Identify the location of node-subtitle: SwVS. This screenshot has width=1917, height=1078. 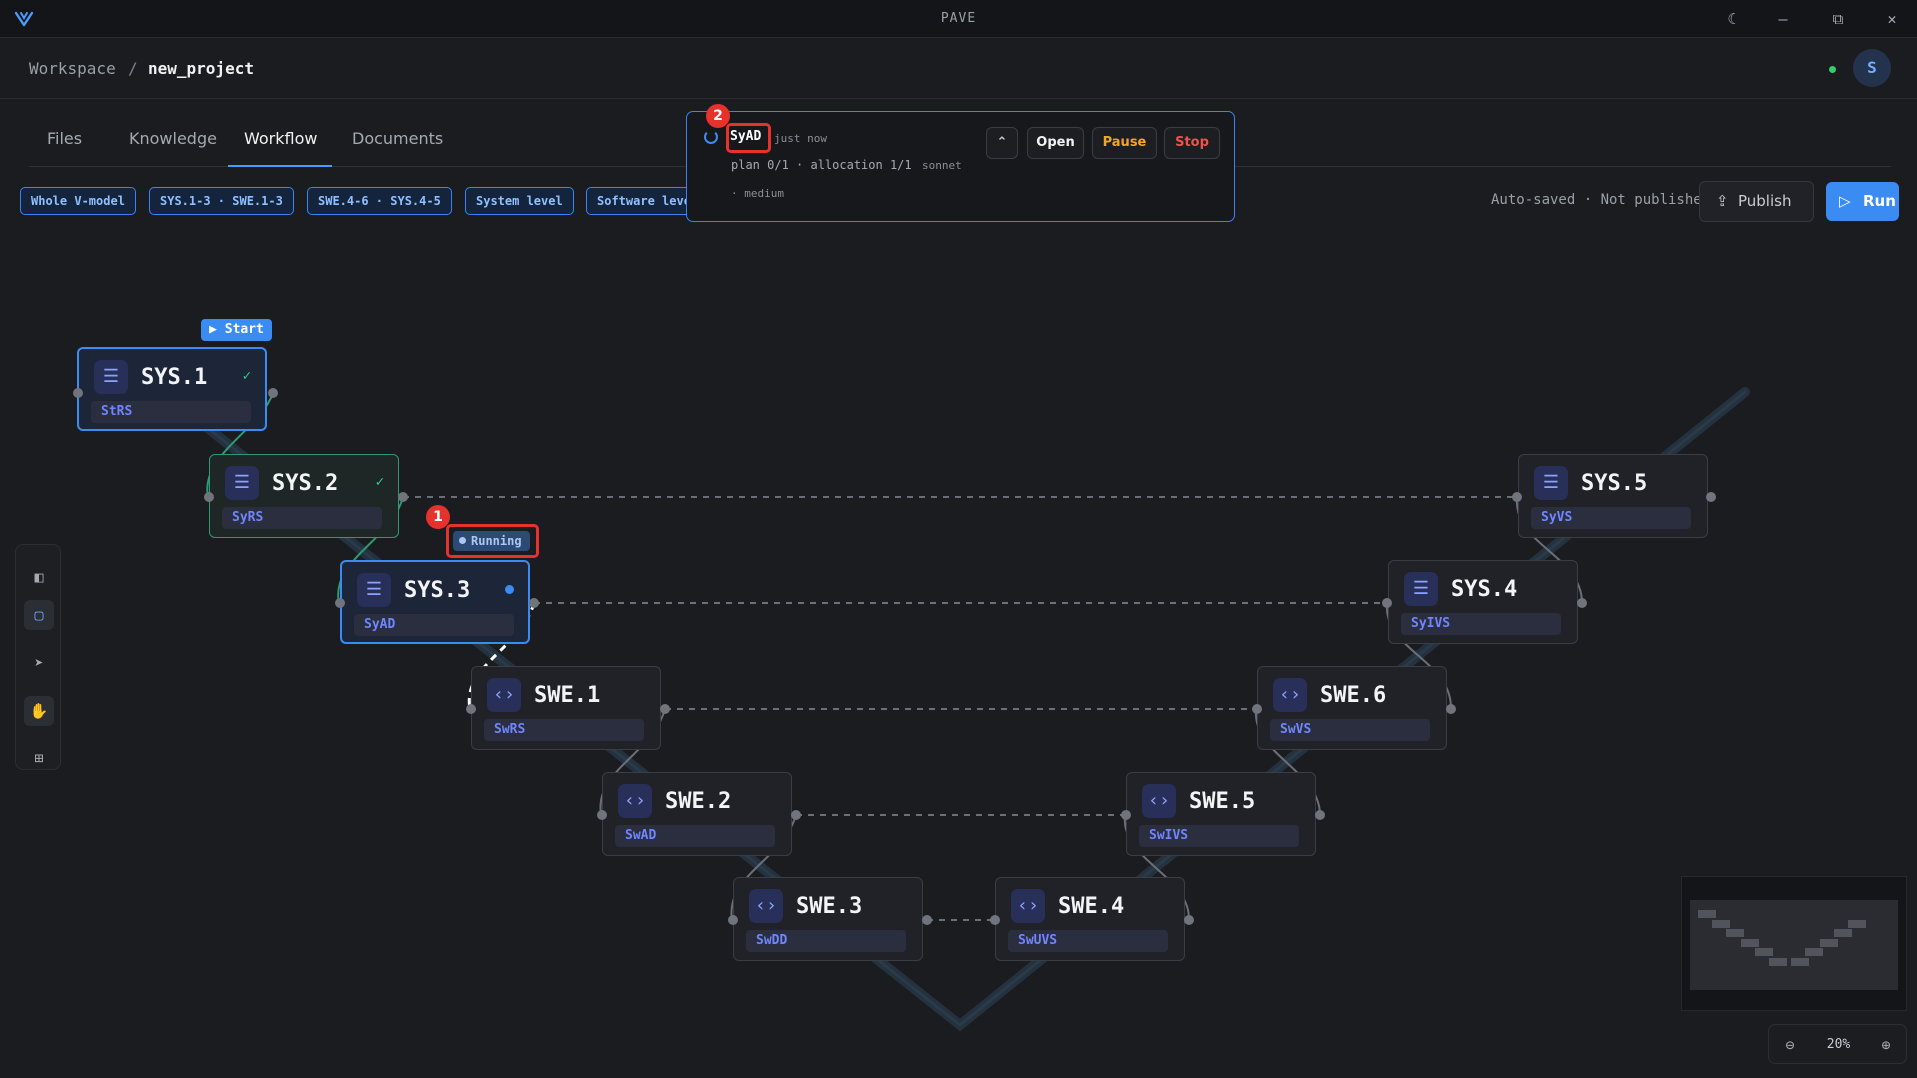
(1350, 730).